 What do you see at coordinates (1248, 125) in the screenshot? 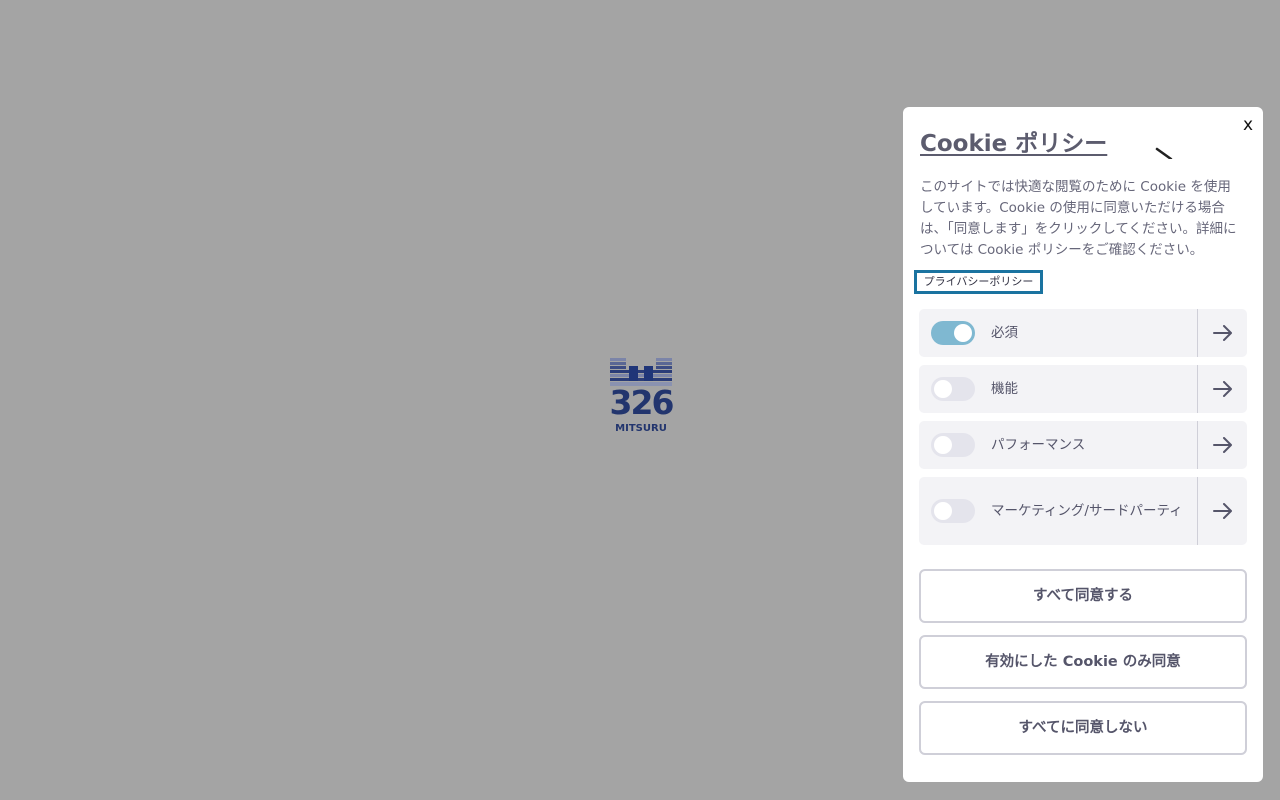
I see `close-button: x` at bounding box center [1248, 125].